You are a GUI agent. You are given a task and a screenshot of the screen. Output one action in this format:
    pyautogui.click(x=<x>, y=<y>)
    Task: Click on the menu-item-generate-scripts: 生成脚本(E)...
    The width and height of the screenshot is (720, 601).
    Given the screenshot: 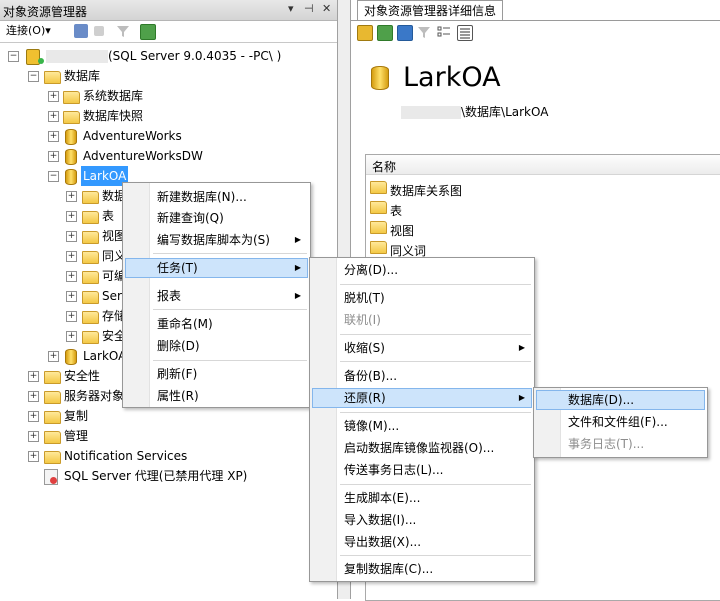 What is the action you would take?
    pyautogui.click(x=422, y=498)
    